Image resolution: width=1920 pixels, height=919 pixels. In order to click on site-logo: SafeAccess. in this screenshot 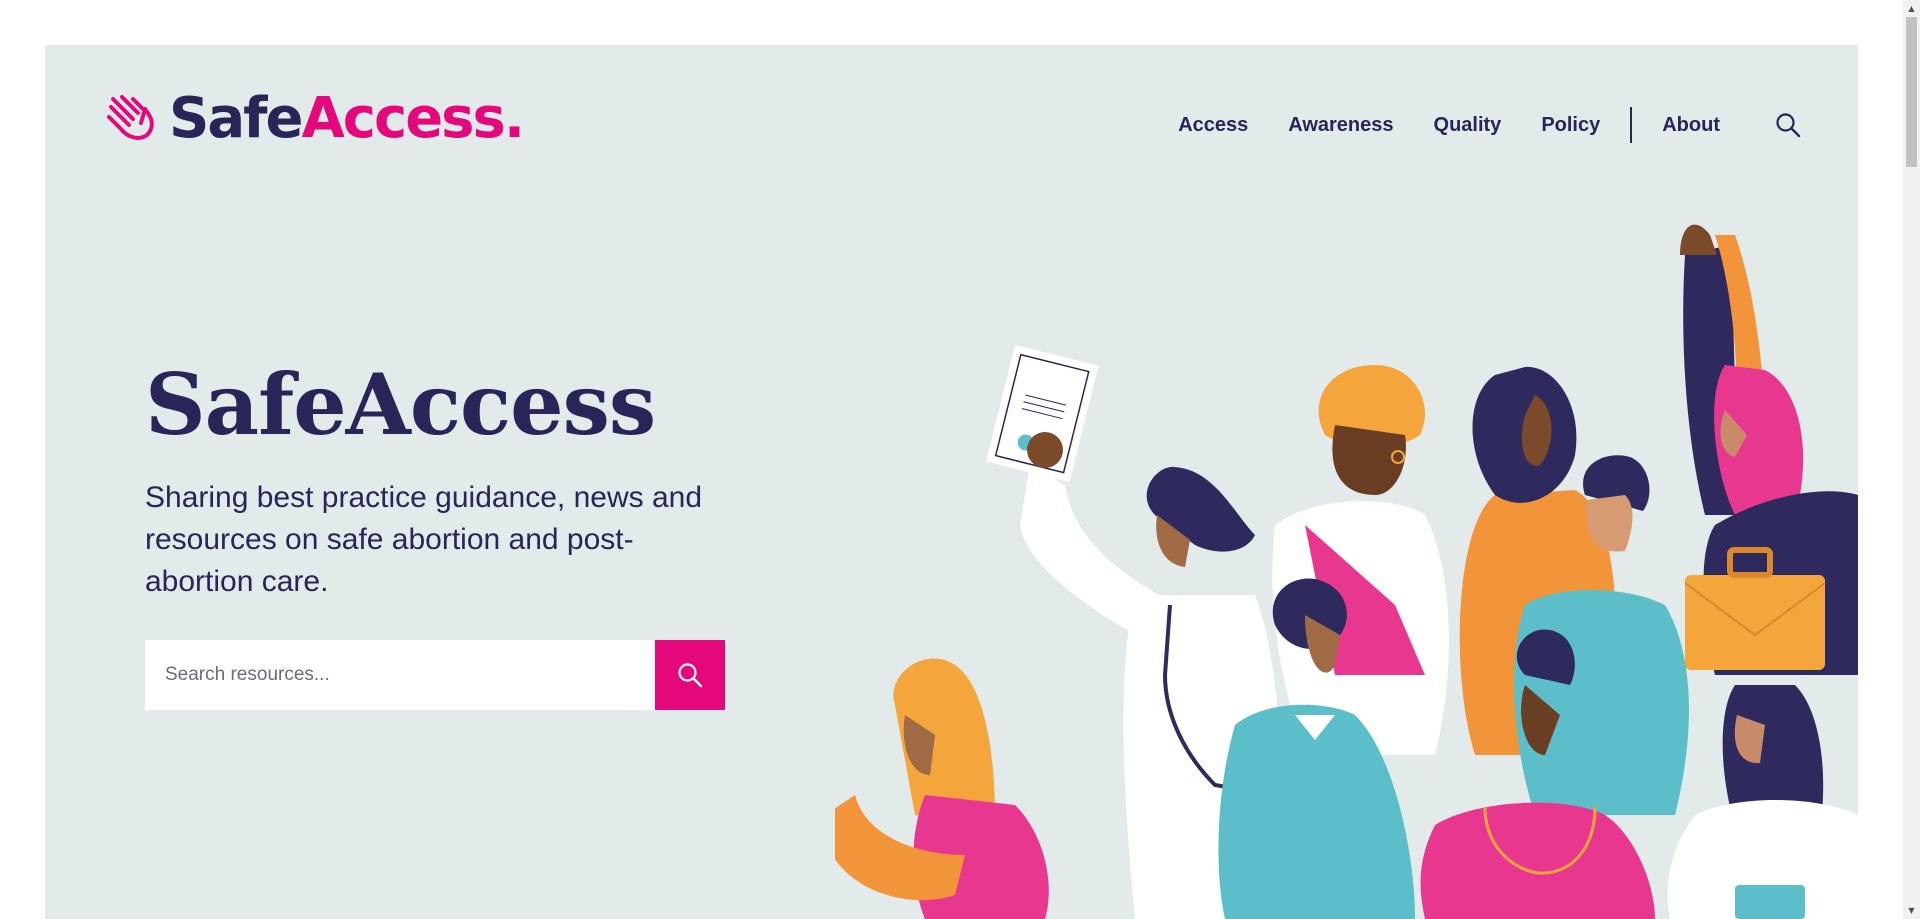, I will do `click(315, 119)`.